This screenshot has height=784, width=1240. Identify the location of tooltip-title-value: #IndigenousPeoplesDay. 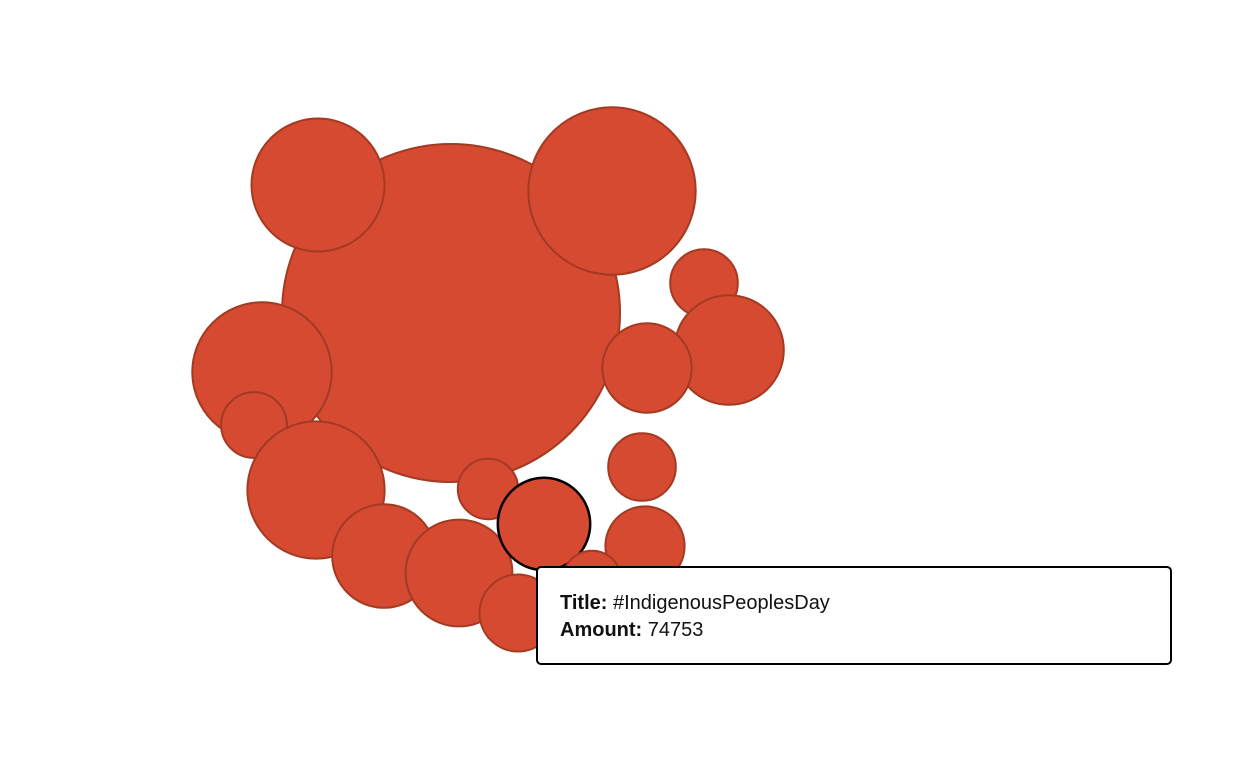
(721, 603).